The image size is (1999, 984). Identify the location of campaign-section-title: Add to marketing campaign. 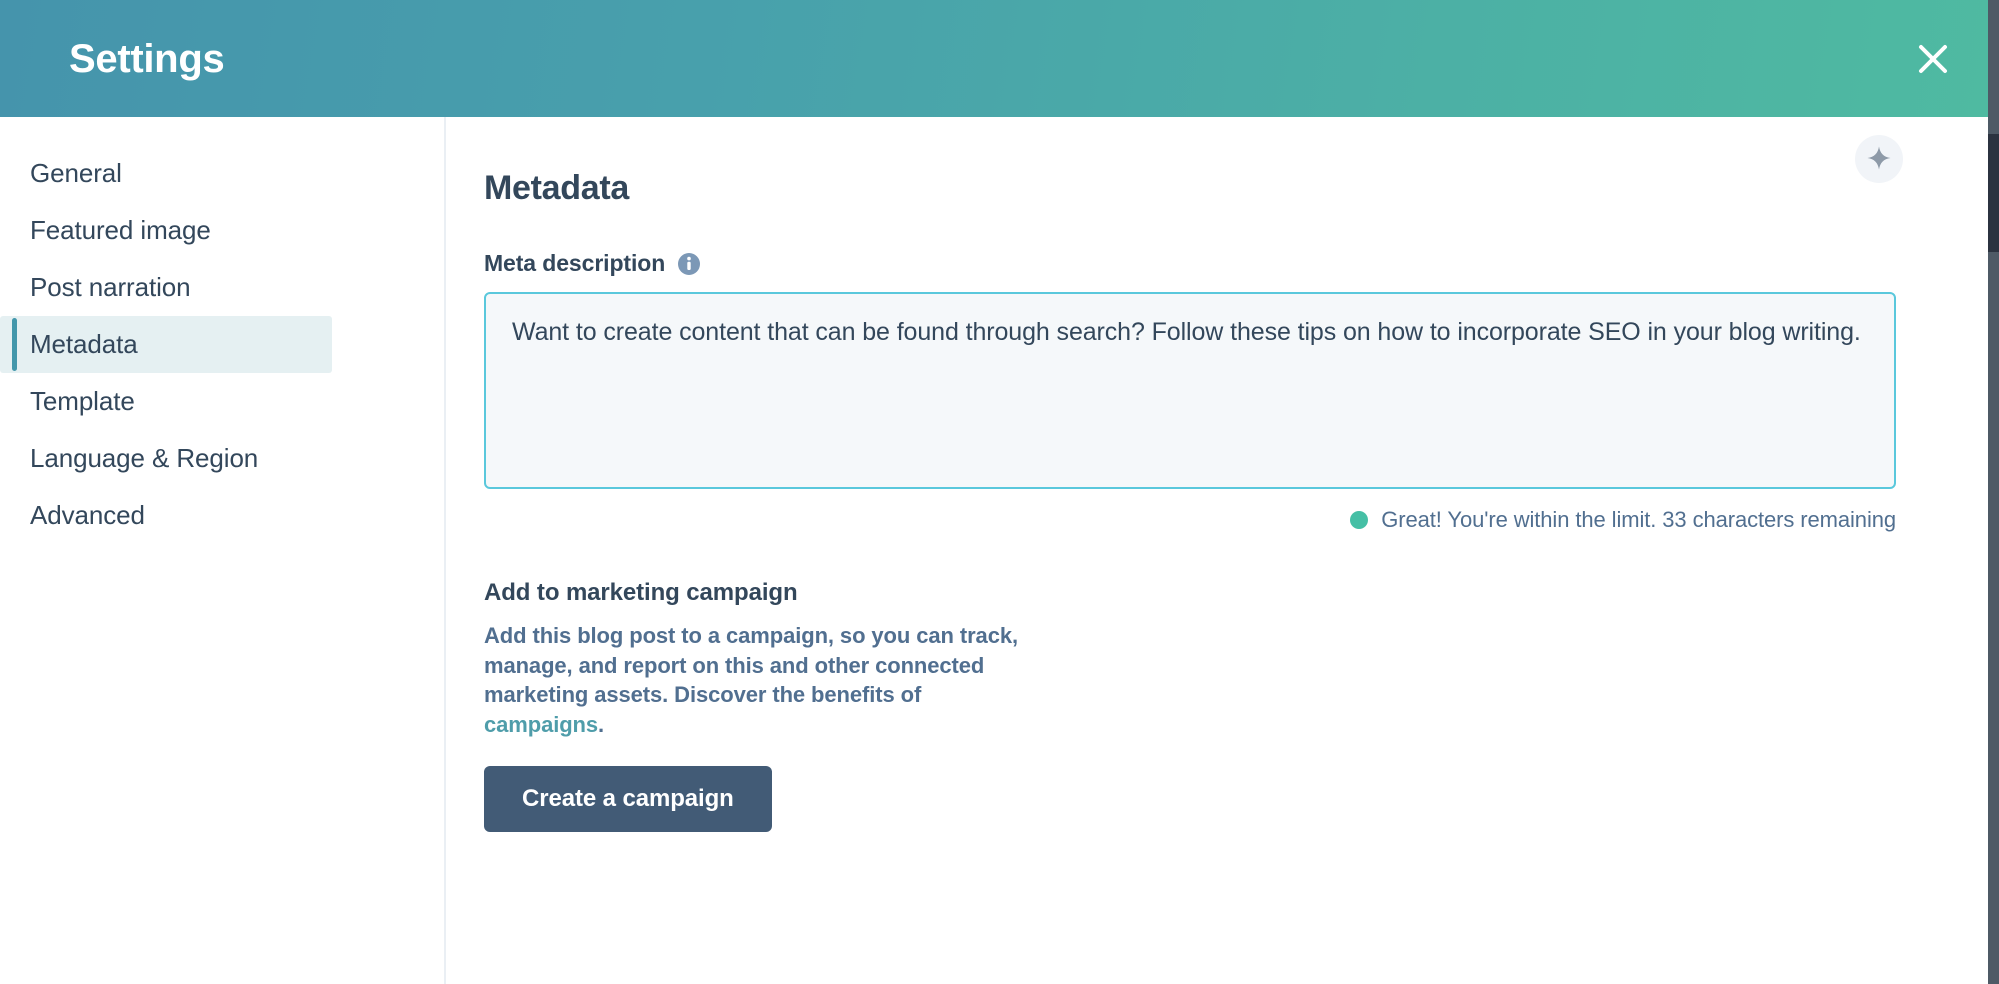
(641, 592).